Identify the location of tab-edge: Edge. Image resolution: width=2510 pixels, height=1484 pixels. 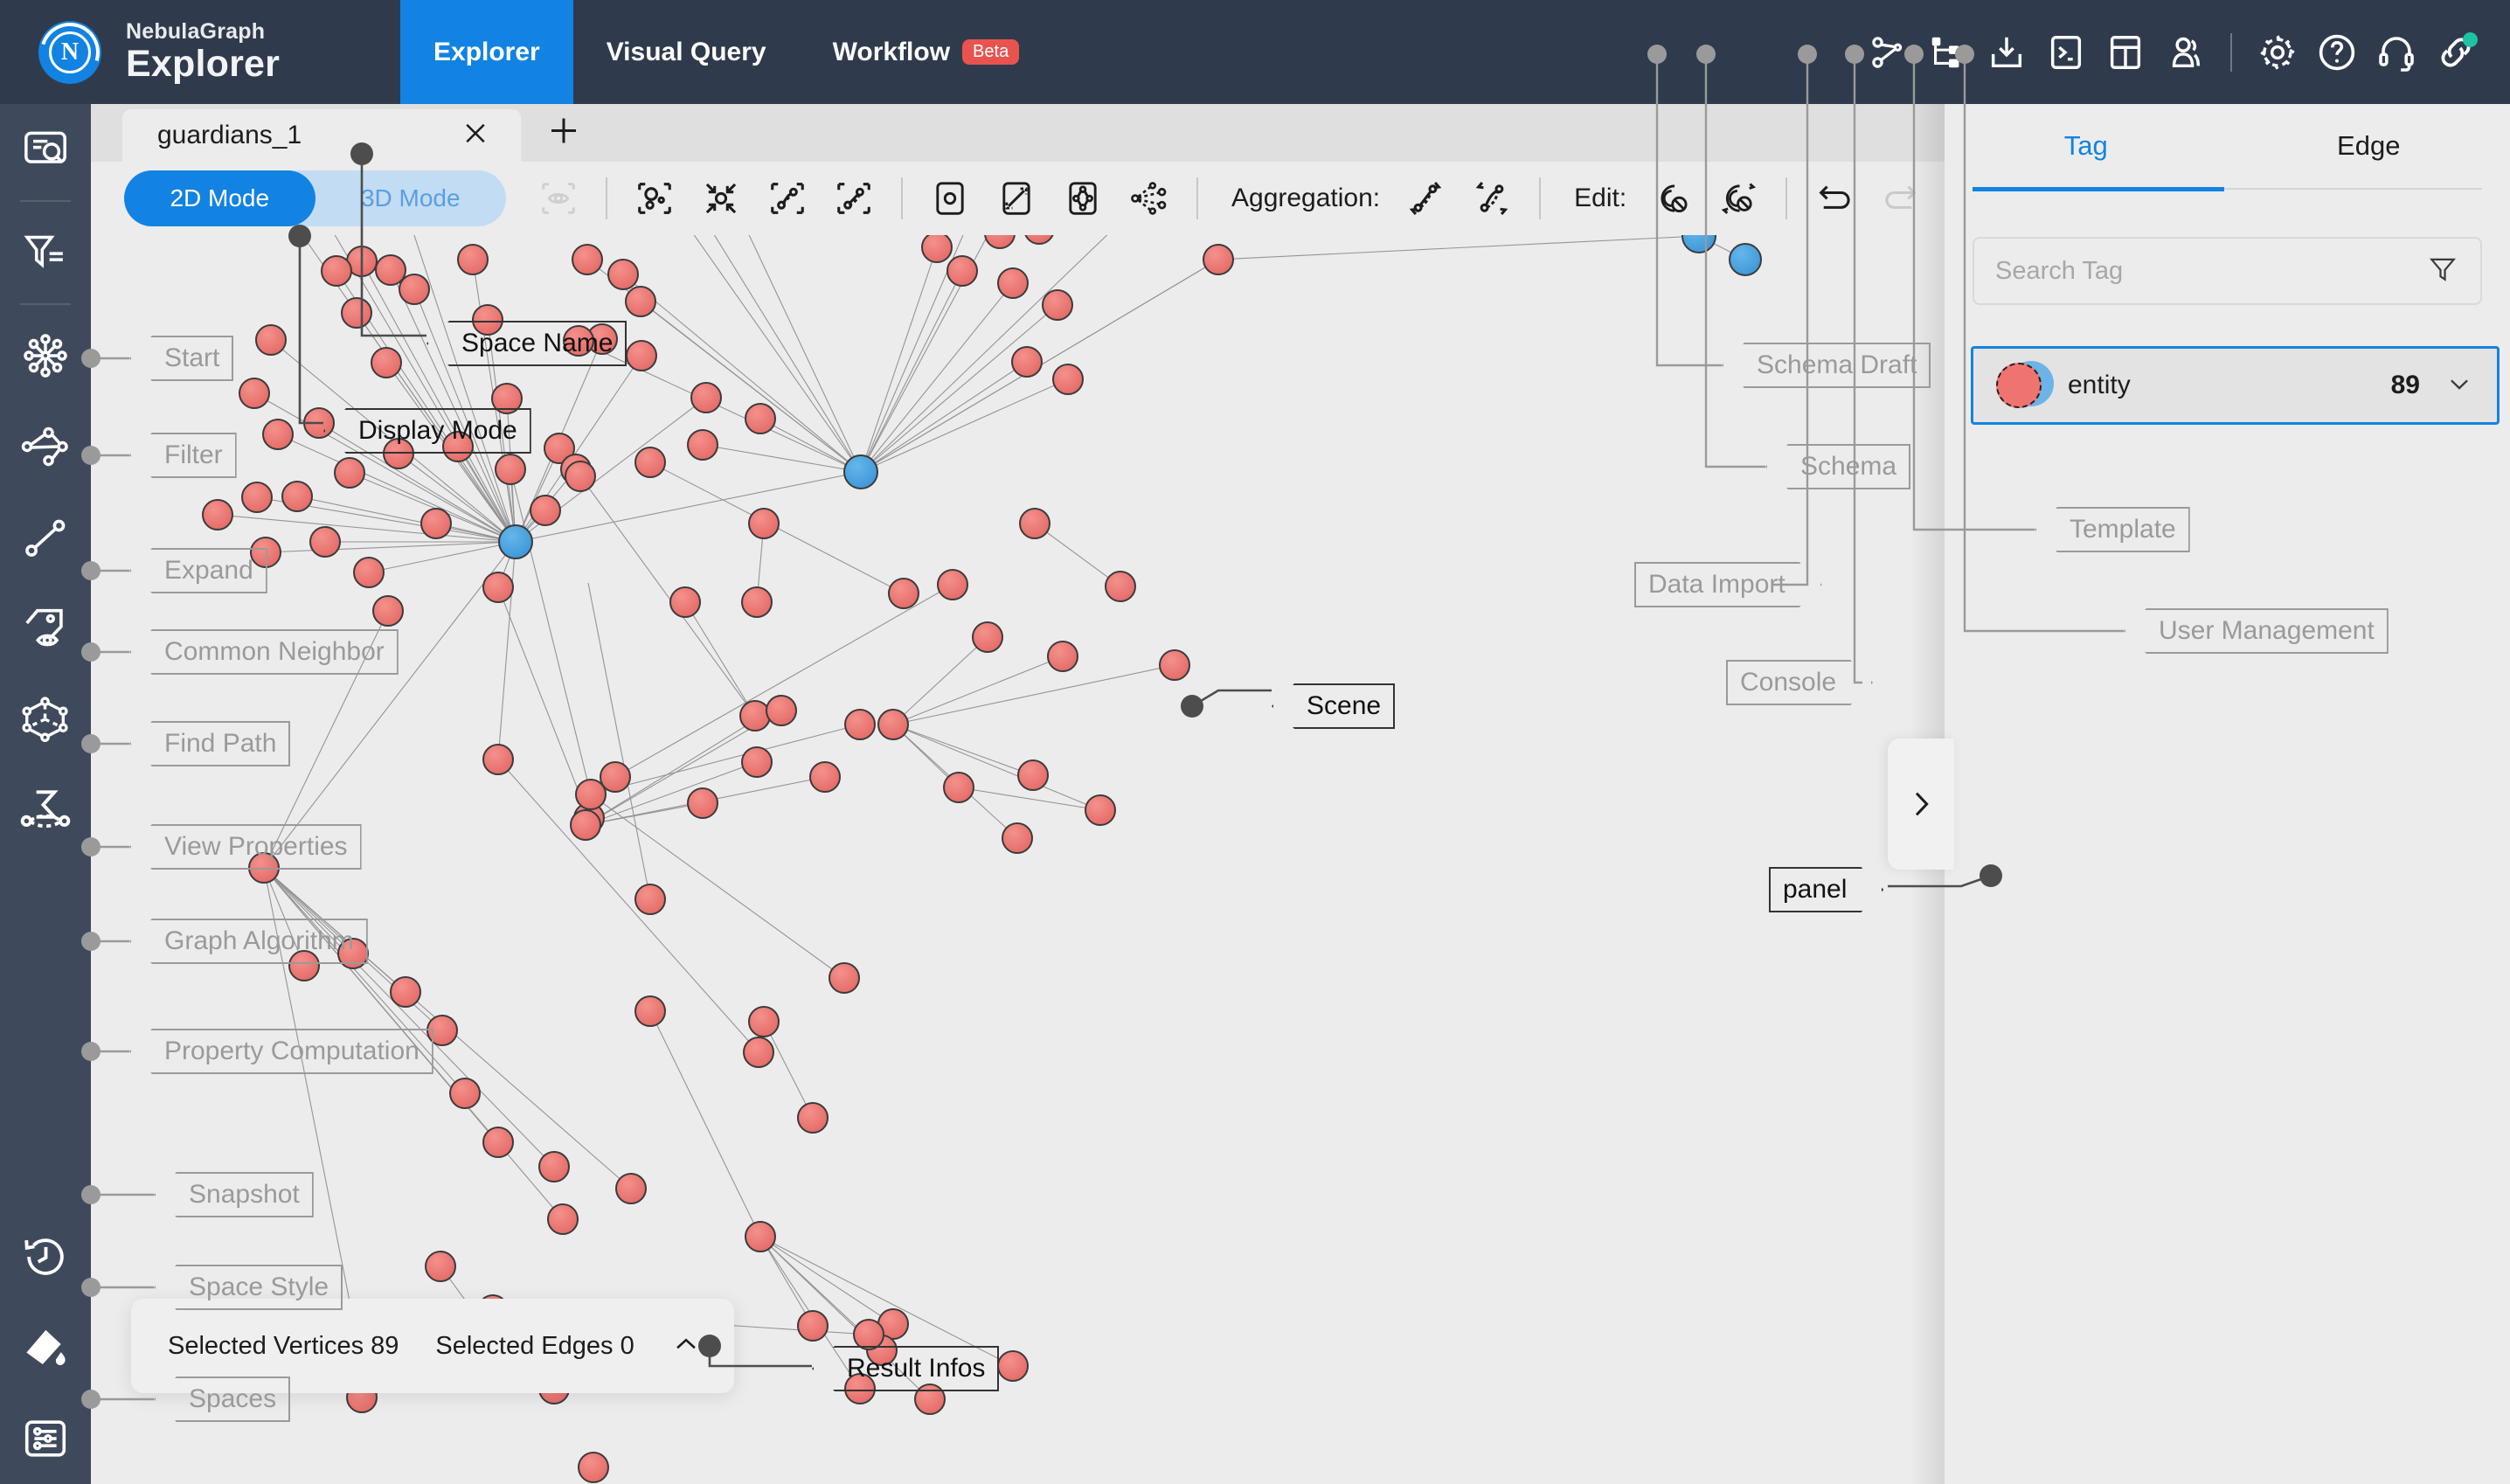
(2369, 146).